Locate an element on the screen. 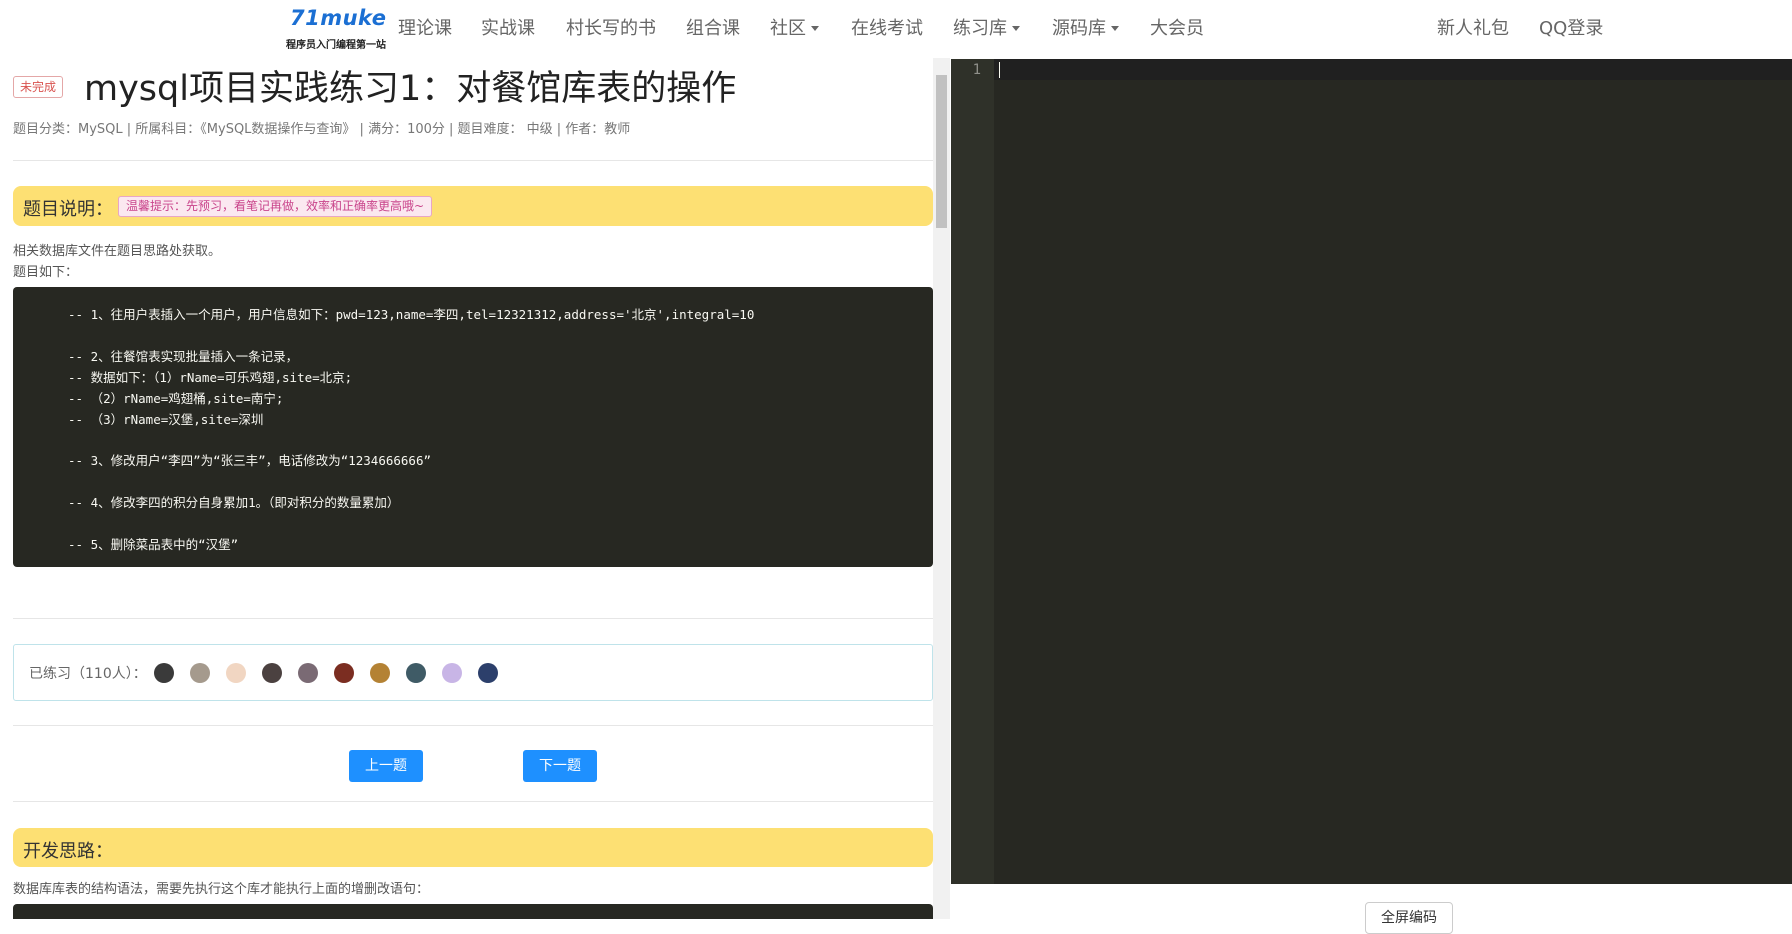  tip-badge: 温馨提示：先预习，看笔记再做，效率和正确率更高哦~ is located at coordinates (275, 206).